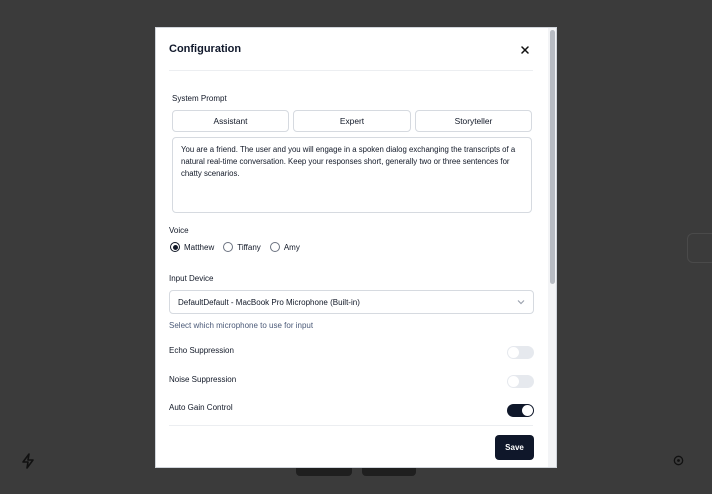  I want to click on bolt-icon, so click(28, 461).